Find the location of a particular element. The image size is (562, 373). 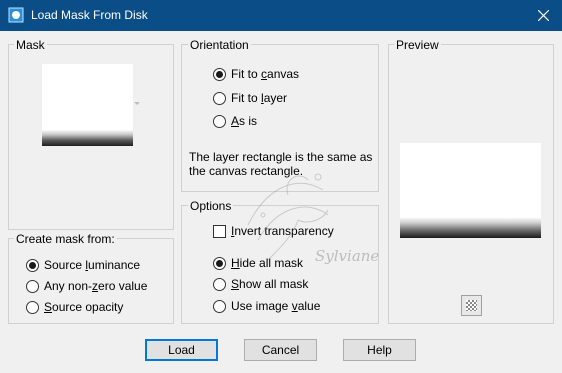

close-button is located at coordinates (544, 15).